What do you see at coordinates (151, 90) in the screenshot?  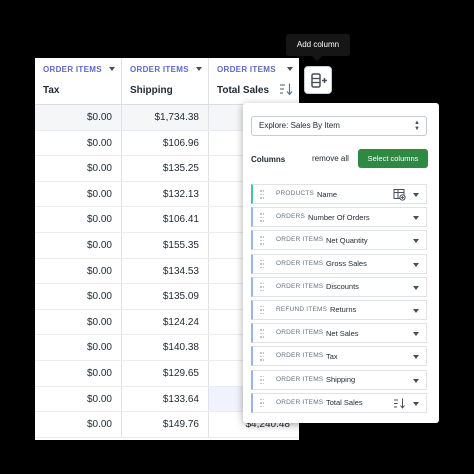 I see `column-field-label: Shipping` at bounding box center [151, 90].